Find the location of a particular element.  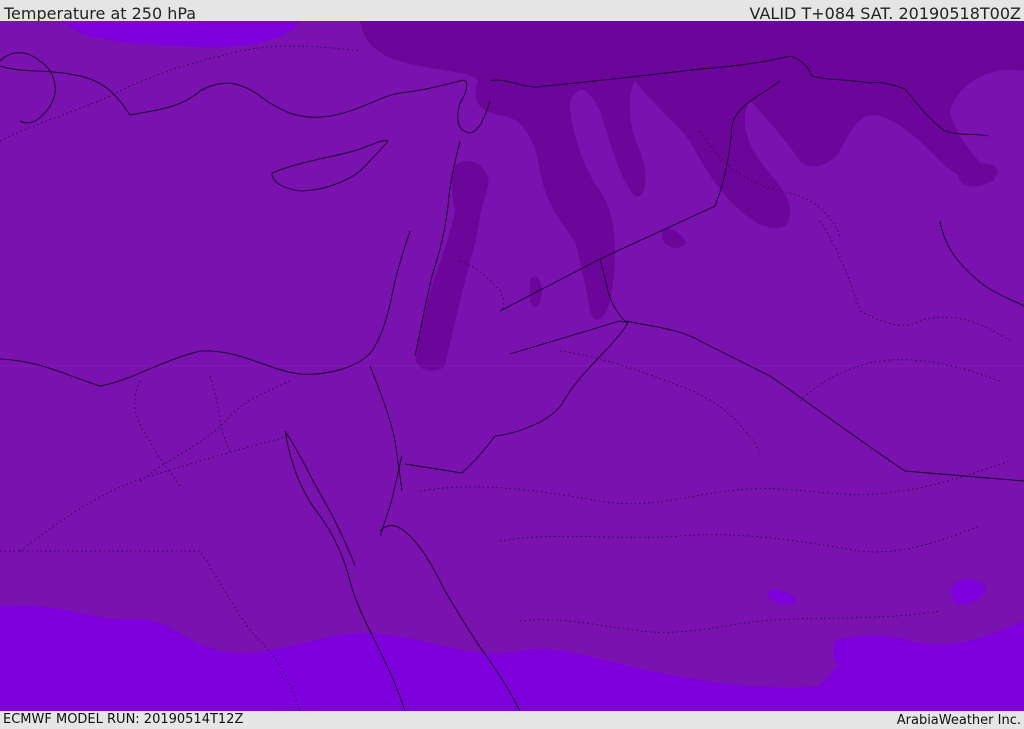

model-run: ECMWF MODEL RUN: 20190514T12Z is located at coordinates (123, 719).